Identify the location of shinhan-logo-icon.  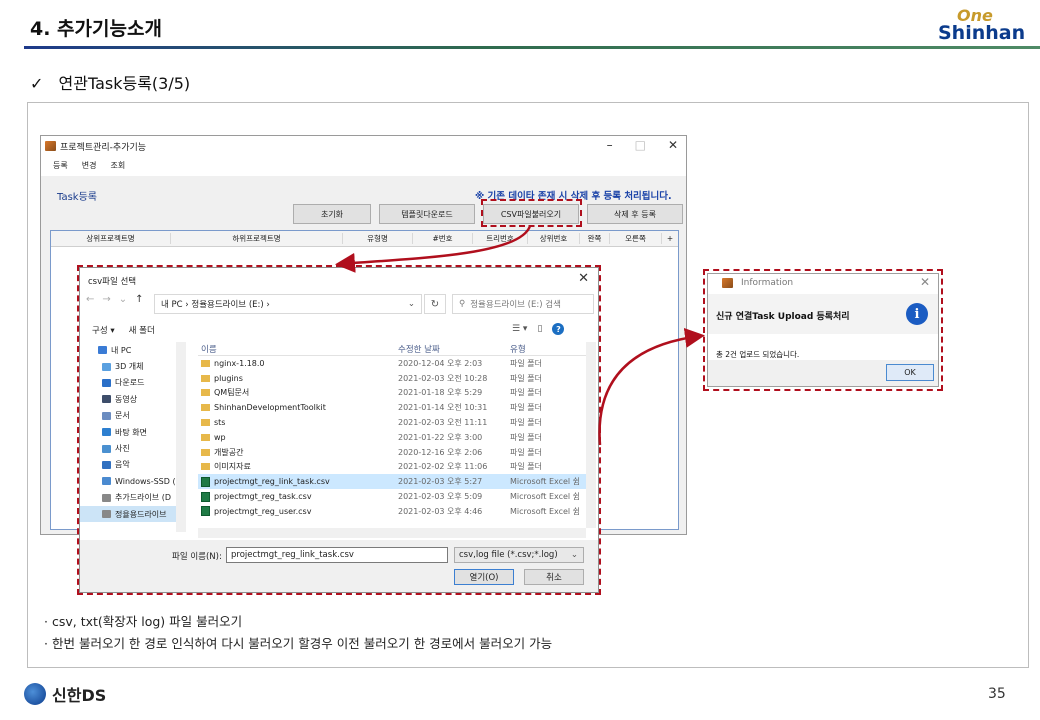
(35, 694).